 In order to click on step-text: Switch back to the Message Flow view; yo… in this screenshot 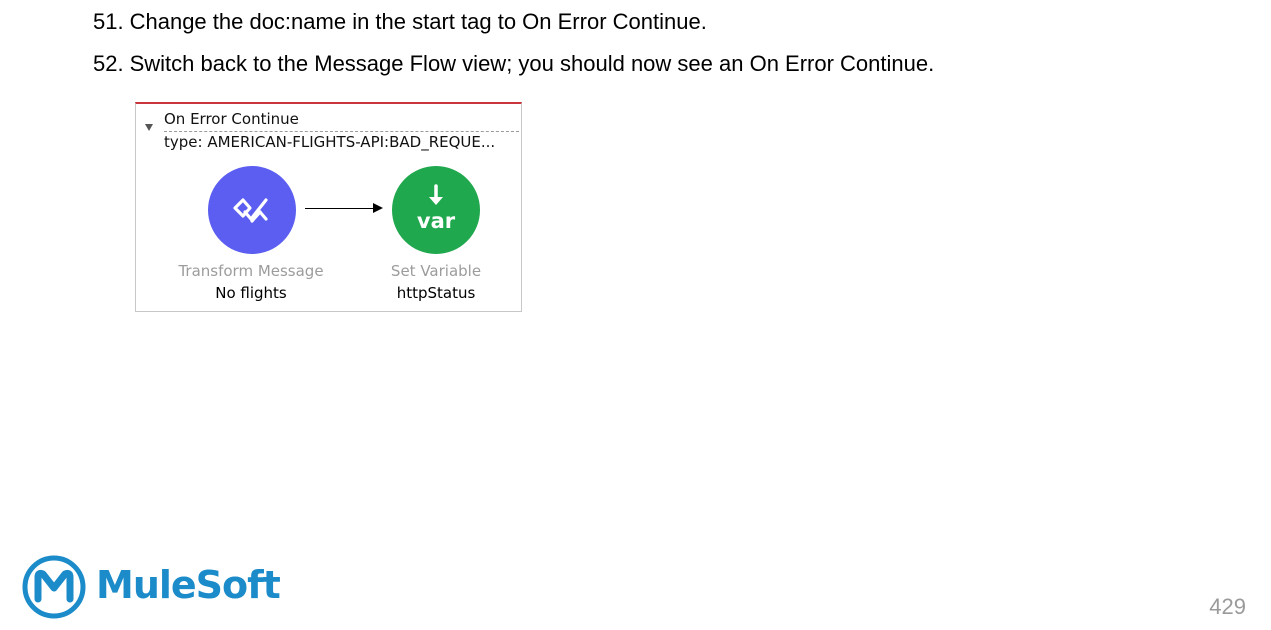, I will do `click(532, 63)`.